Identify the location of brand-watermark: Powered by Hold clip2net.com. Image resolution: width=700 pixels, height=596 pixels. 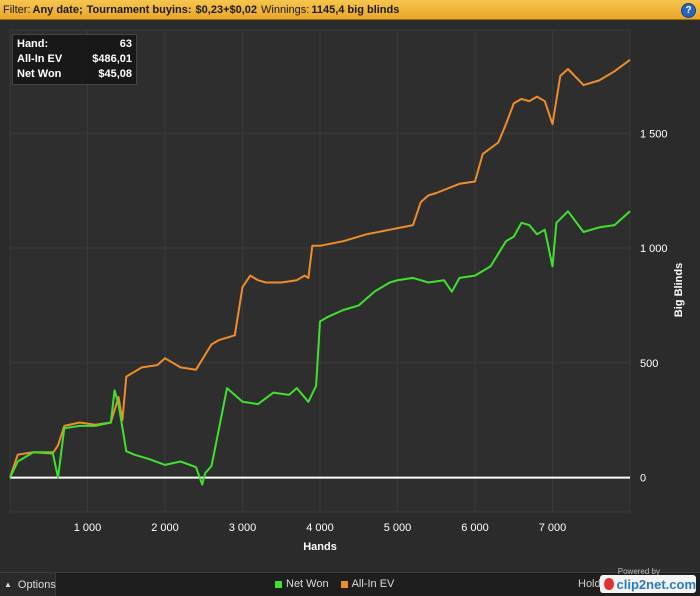
(637, 581).